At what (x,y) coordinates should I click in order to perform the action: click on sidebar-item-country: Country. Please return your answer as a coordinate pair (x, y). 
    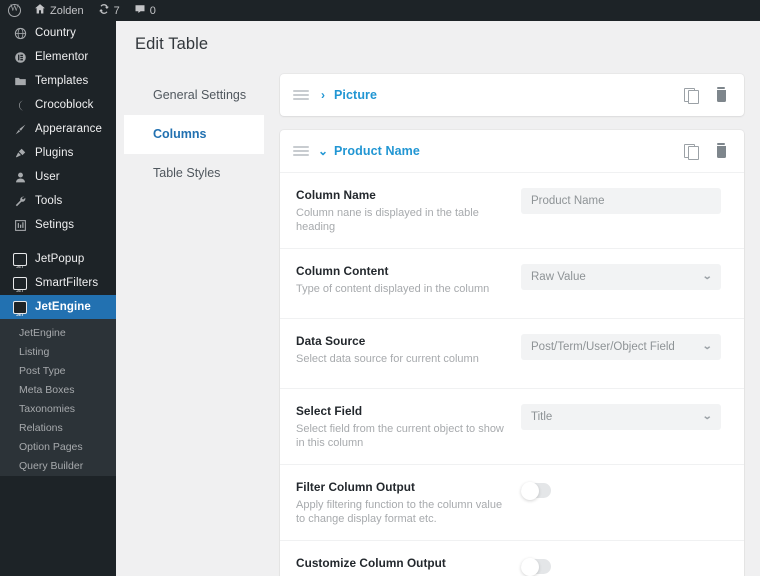
    Looking at the image, I should click on (58, 33).